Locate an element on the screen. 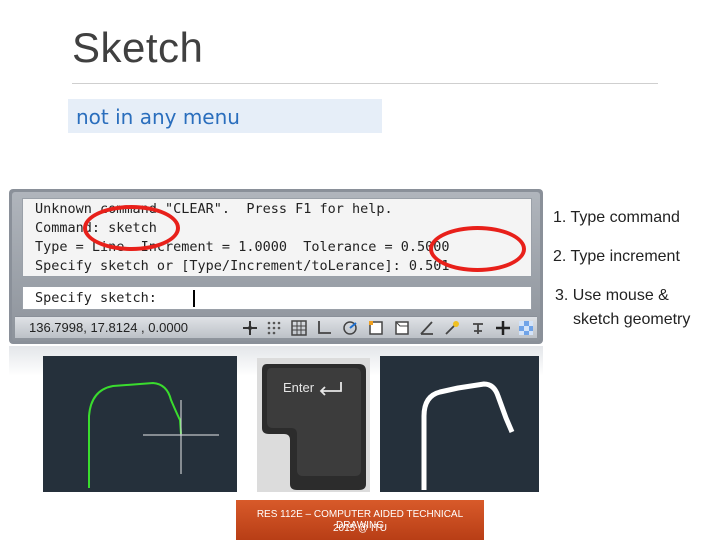 The height and width of the screenshot is (540, 720). sketch-preview-drawing is located at coordinates (153, 434).